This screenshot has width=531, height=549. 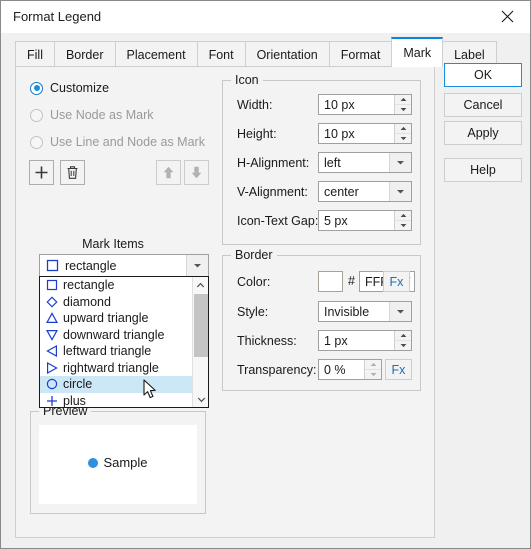 What do you see at coordinates (267, 341) in the screenshot?
I see `border-thickness-label: Thickness:` at bounding box center [267, 341].